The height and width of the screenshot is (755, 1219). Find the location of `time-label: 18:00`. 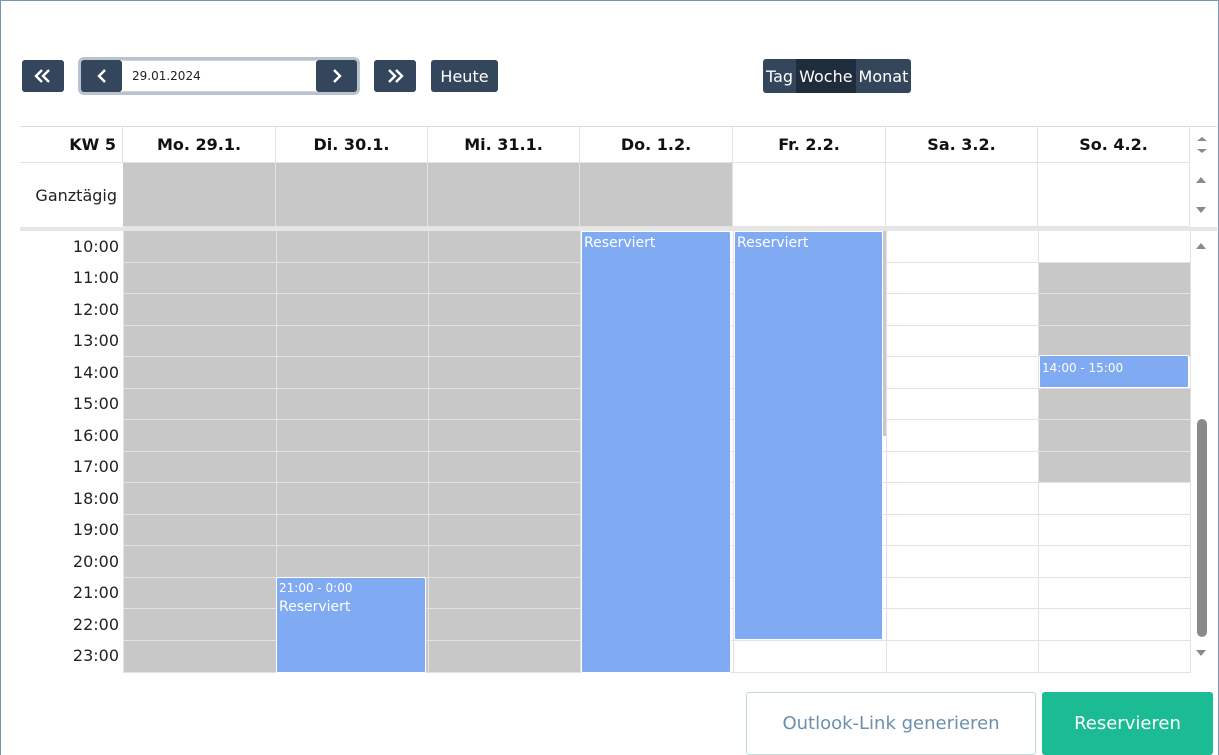

time-label: 18:00 is located at coordinates (95, 498).